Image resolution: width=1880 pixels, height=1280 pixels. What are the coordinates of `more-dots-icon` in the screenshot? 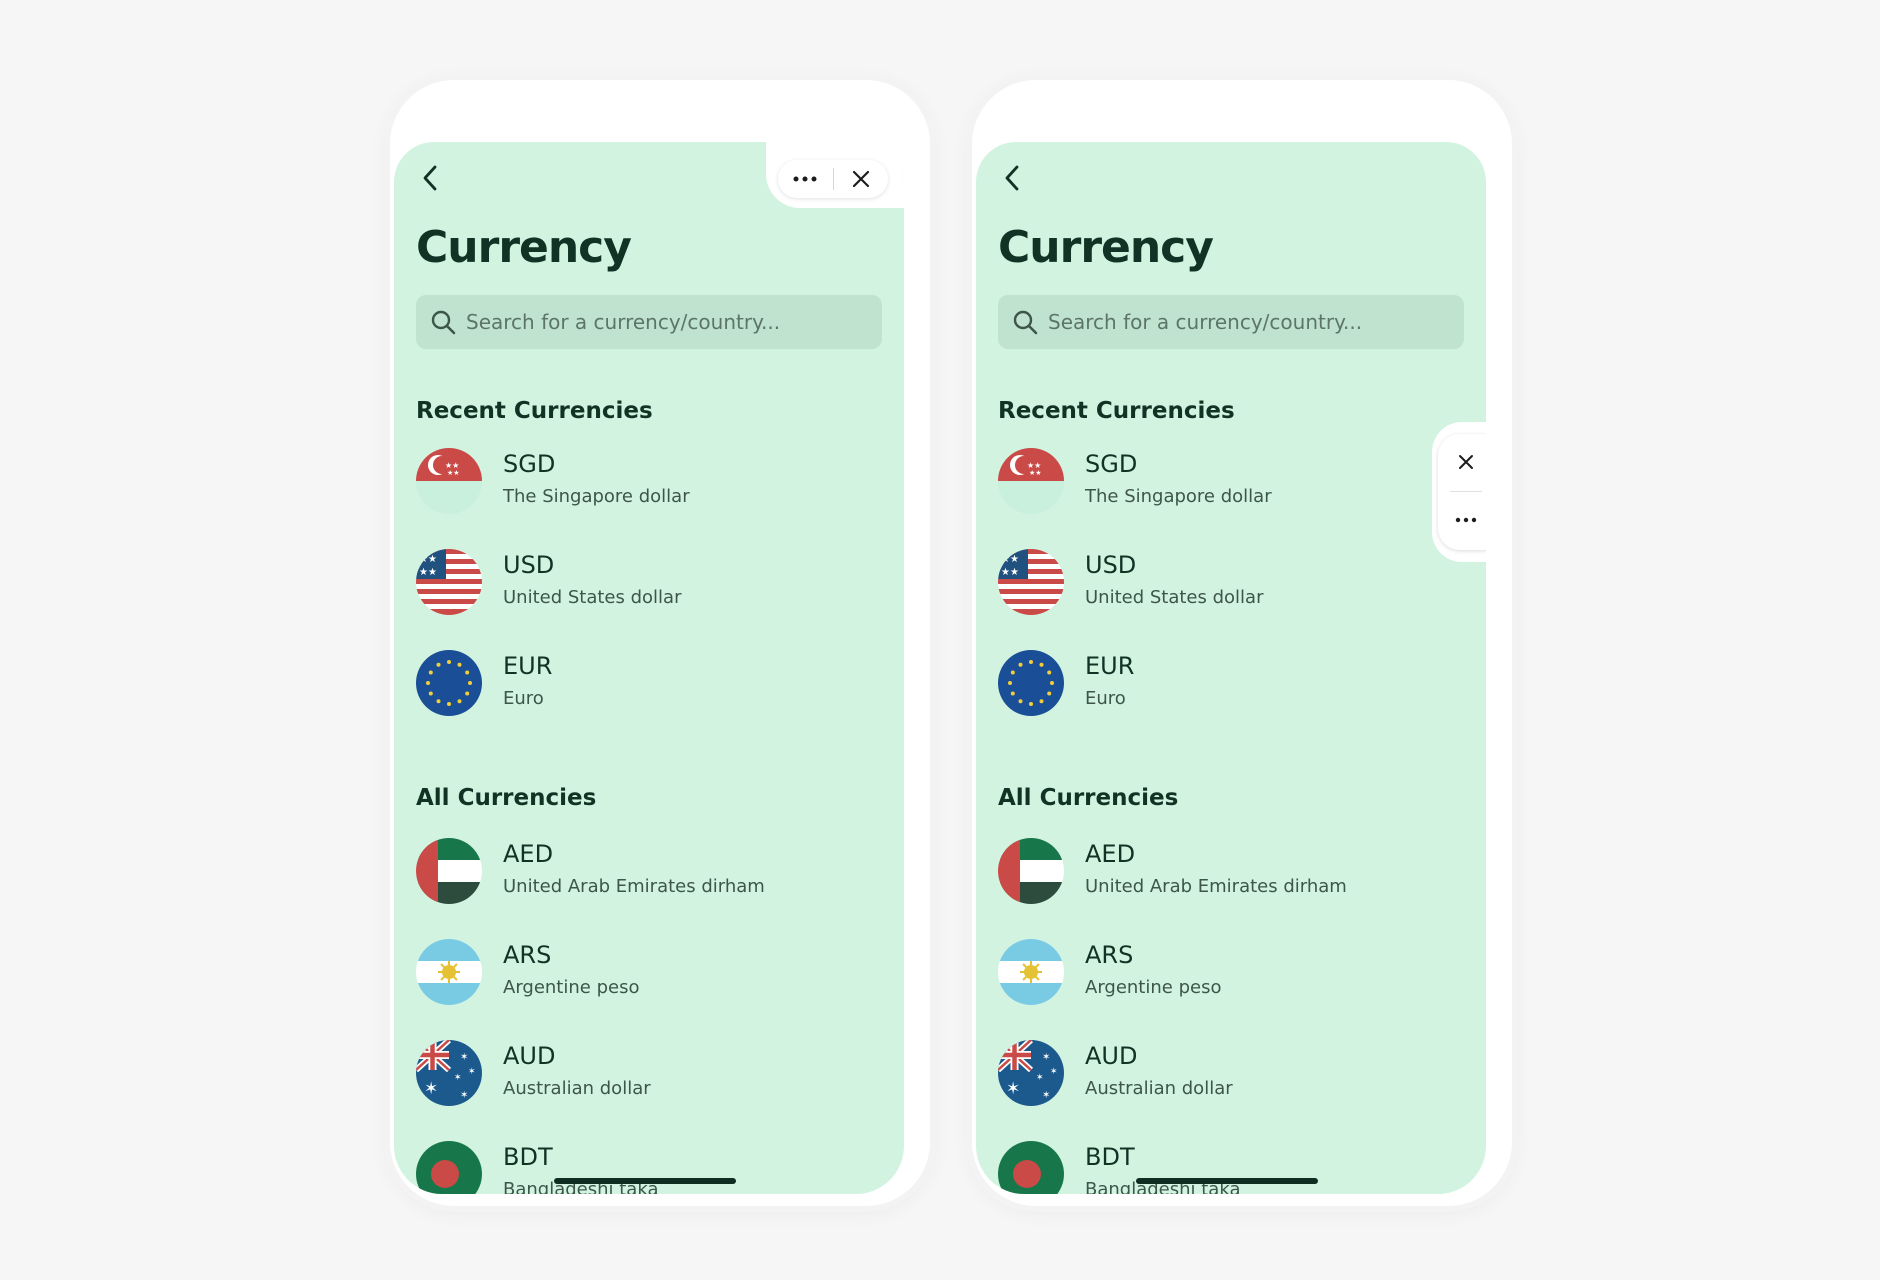 It's located at (805, 179).